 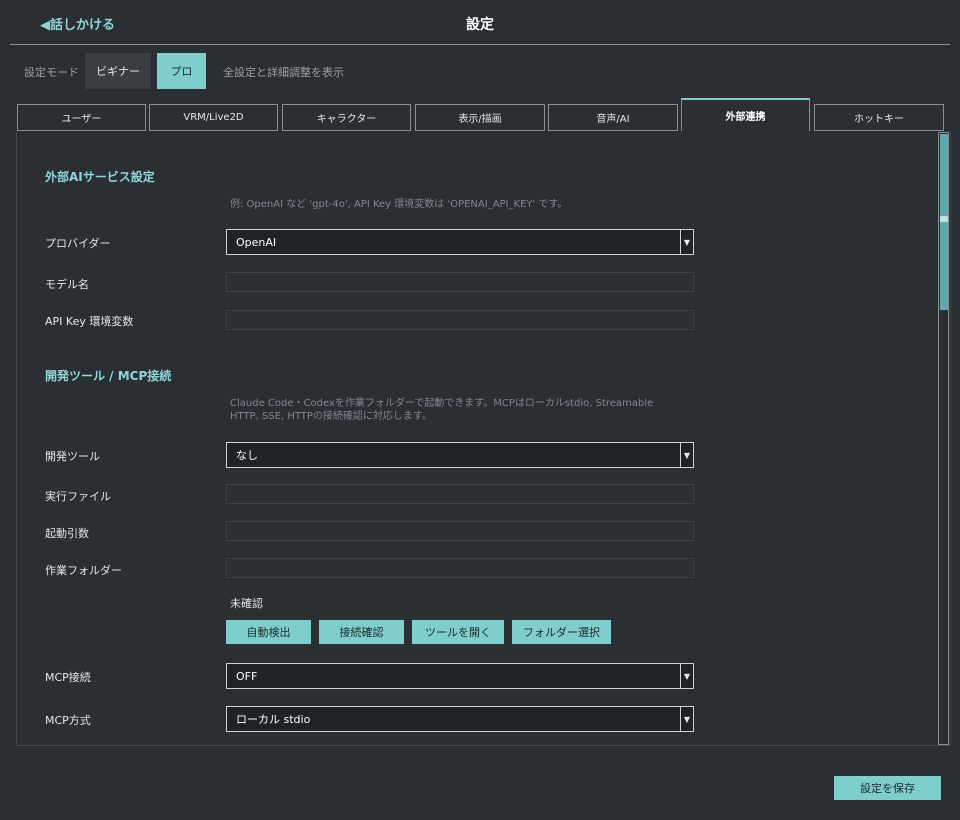 I want to click on apikey-input, so click(x=460, y=320).